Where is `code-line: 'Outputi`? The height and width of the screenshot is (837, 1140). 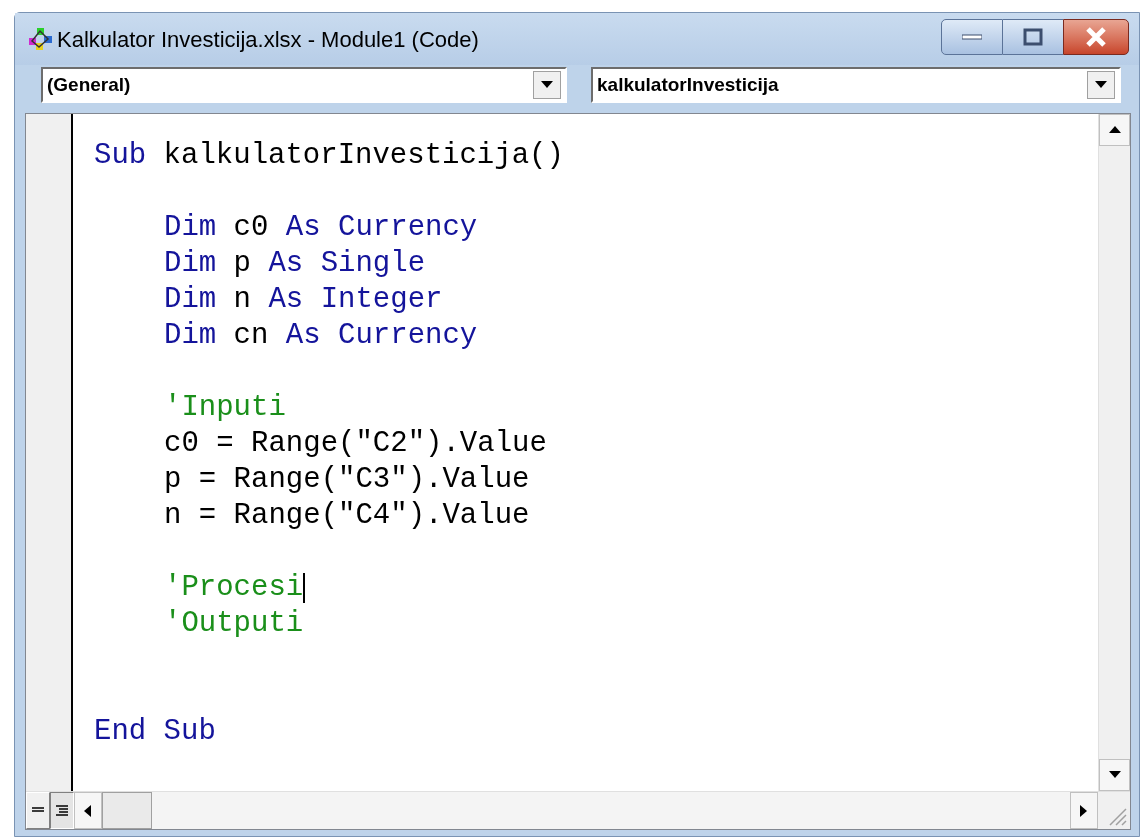
code-line: 'Outputi is located at coordinates (234, 624).